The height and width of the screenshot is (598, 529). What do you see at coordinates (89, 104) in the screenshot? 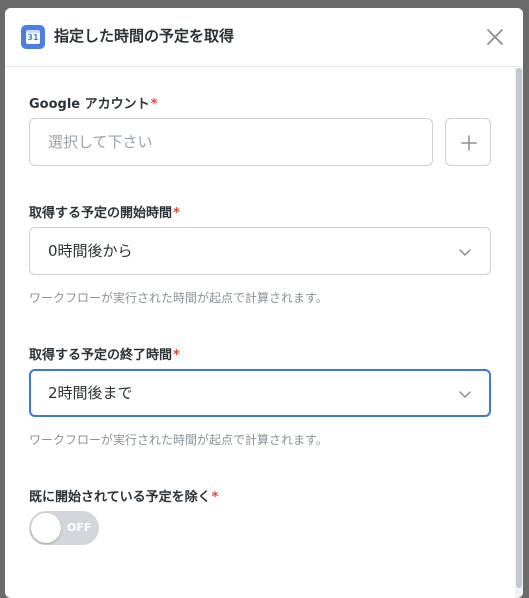
I see `google-account-label-text: Google アカウント` at bounding box center [89, 104].